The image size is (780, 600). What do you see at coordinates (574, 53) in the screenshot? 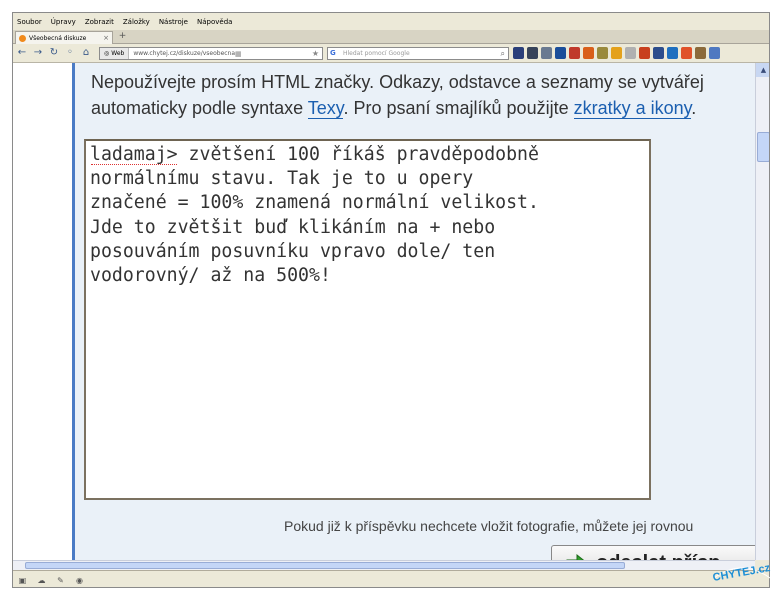
I see `addon-5-icon` at bounding box center [574, 53].